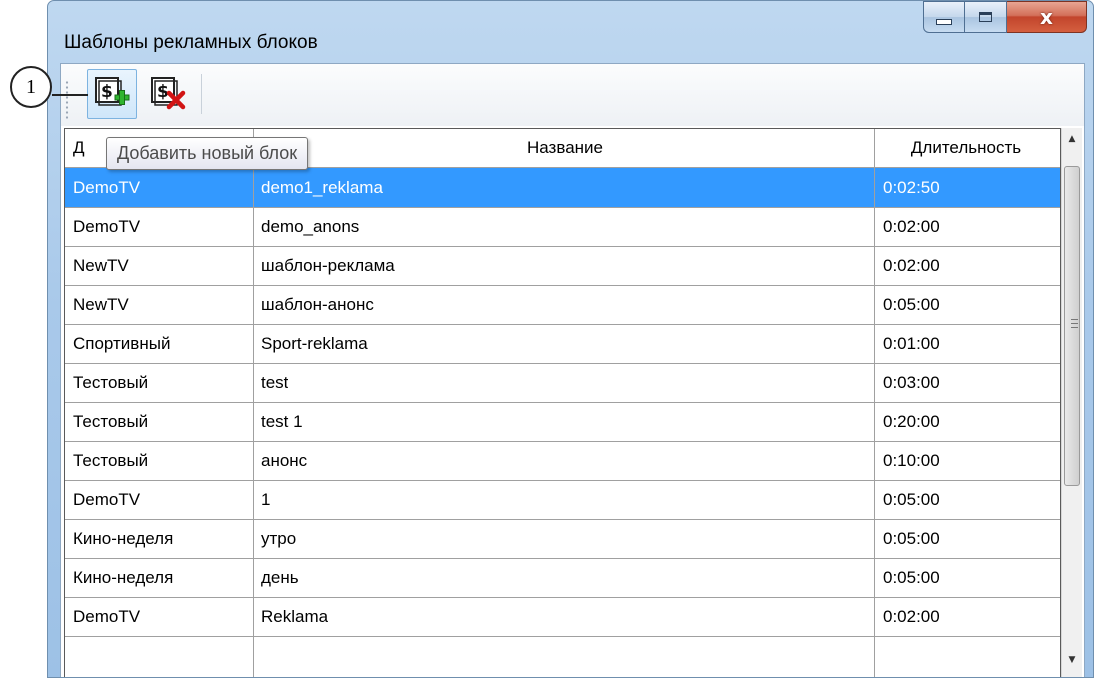  Describe the element at coordinates (322, 187) in the screenshot. I see `cell-name: demo1_reklama` at that location.